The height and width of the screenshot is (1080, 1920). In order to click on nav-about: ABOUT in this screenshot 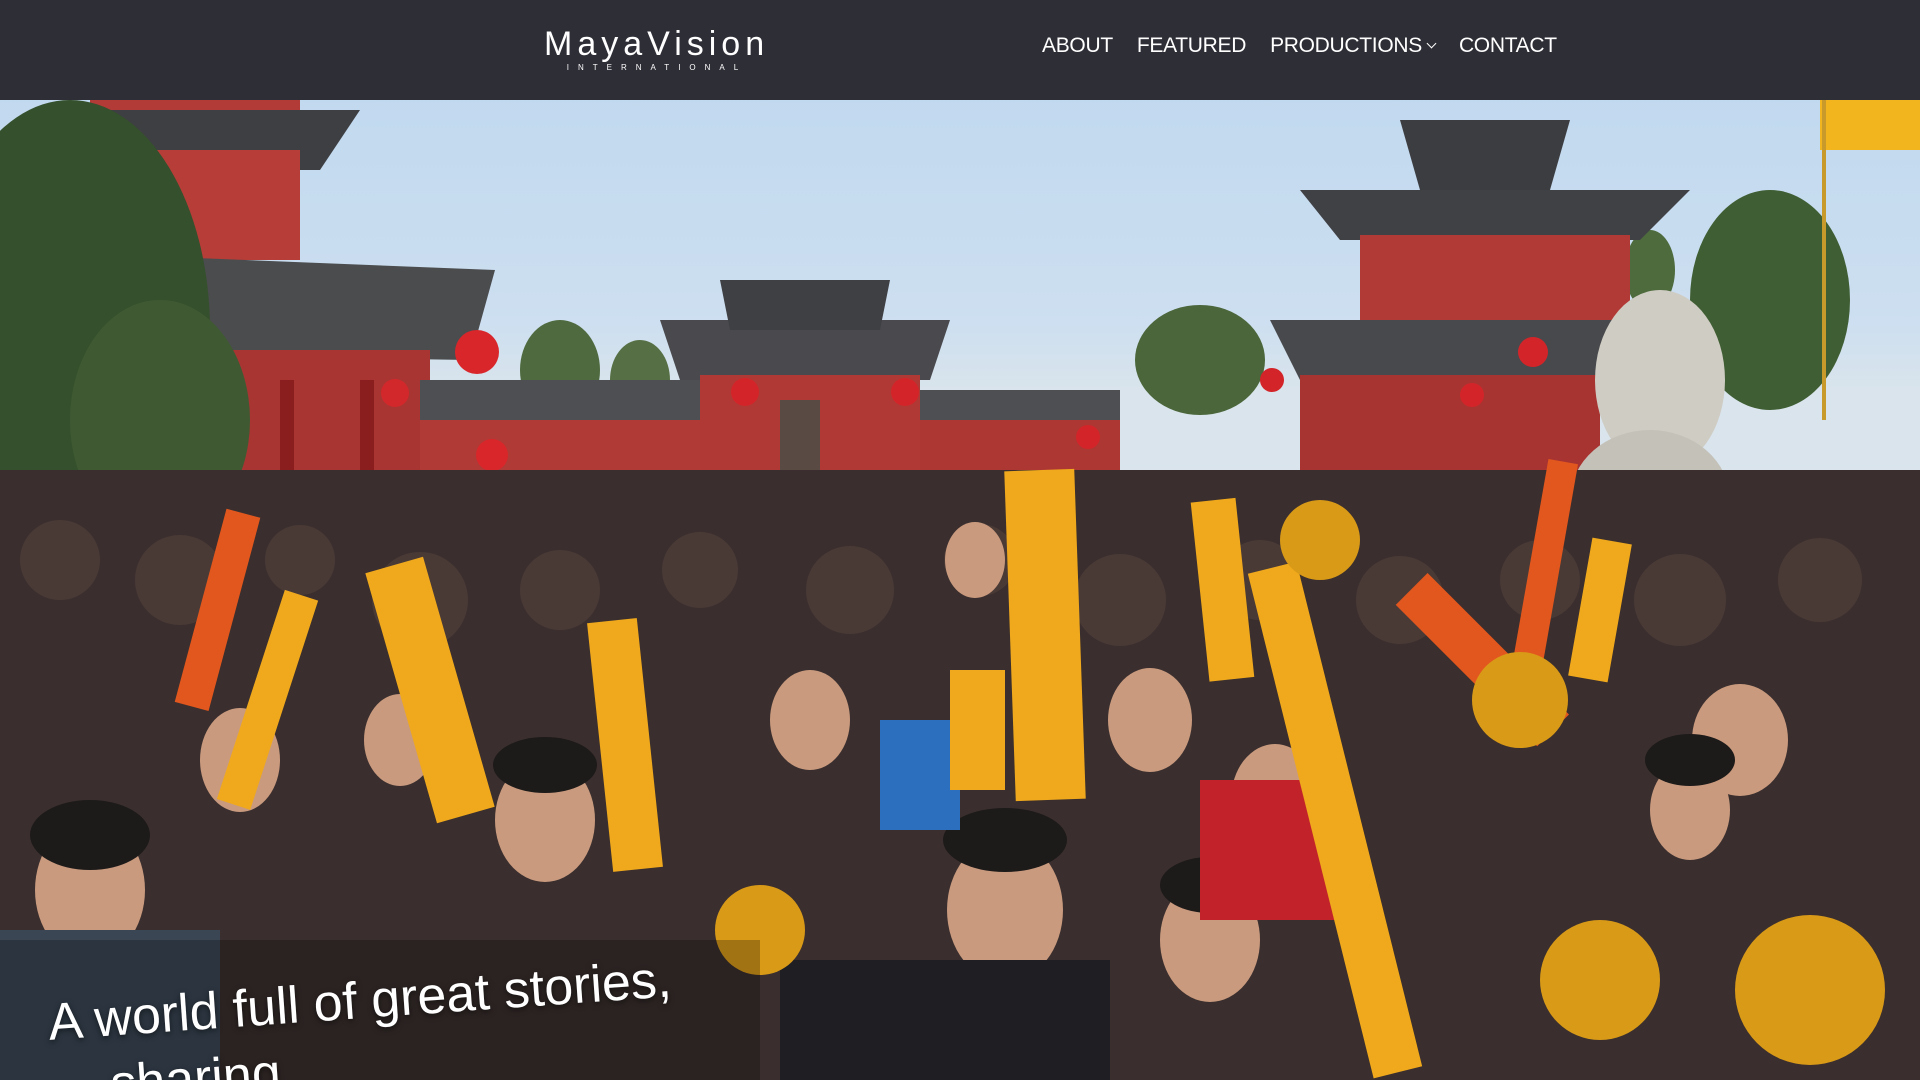, I will do `click(1077, 46)`.